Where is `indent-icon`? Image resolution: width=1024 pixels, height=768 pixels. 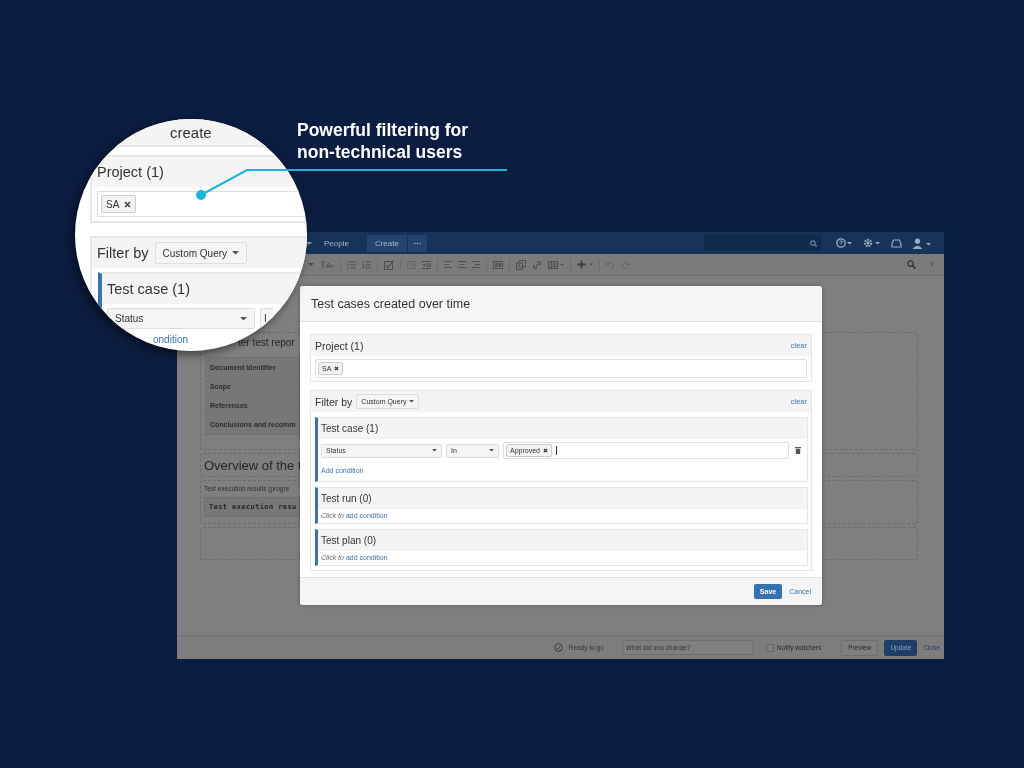
indent-icon is located at coordinates (426, 264).